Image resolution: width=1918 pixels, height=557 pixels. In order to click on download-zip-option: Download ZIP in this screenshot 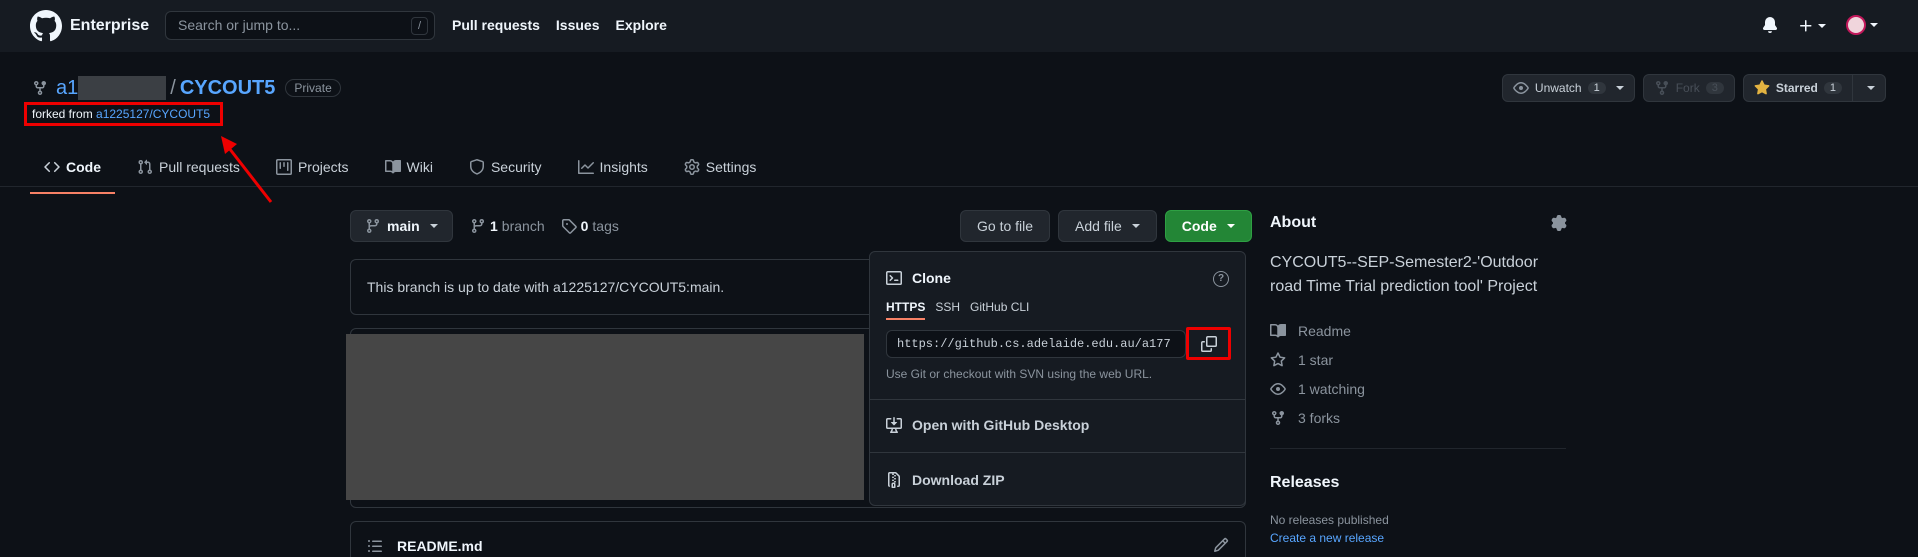, I will do `click(945, 480)`.